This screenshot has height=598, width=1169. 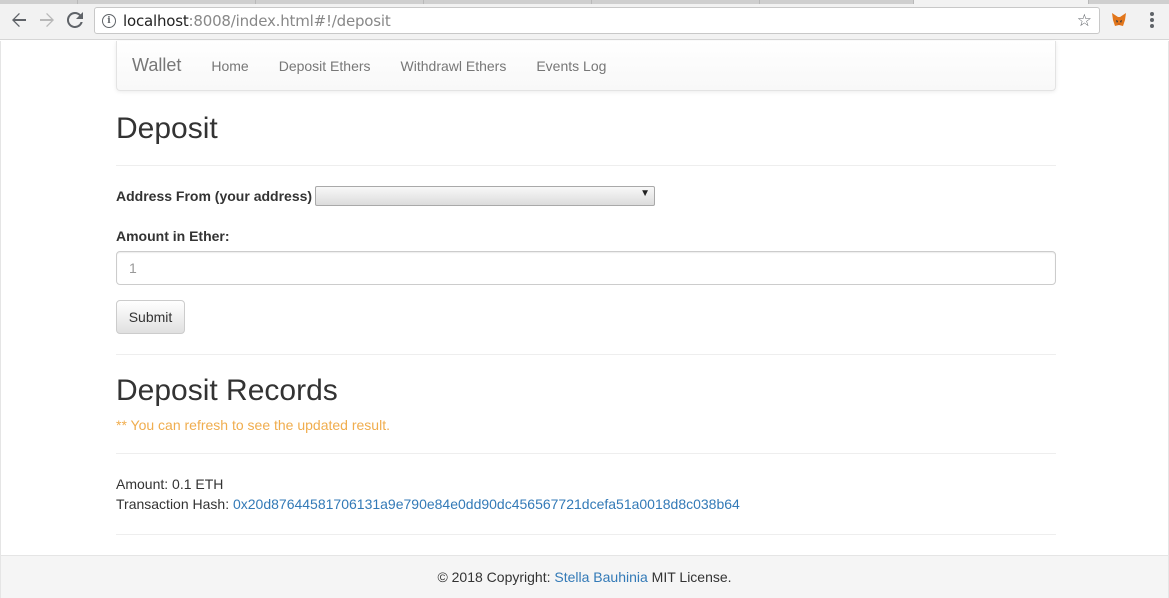 I want to click on nav-link-events-log: Events Log, so click(x=571, y=66).